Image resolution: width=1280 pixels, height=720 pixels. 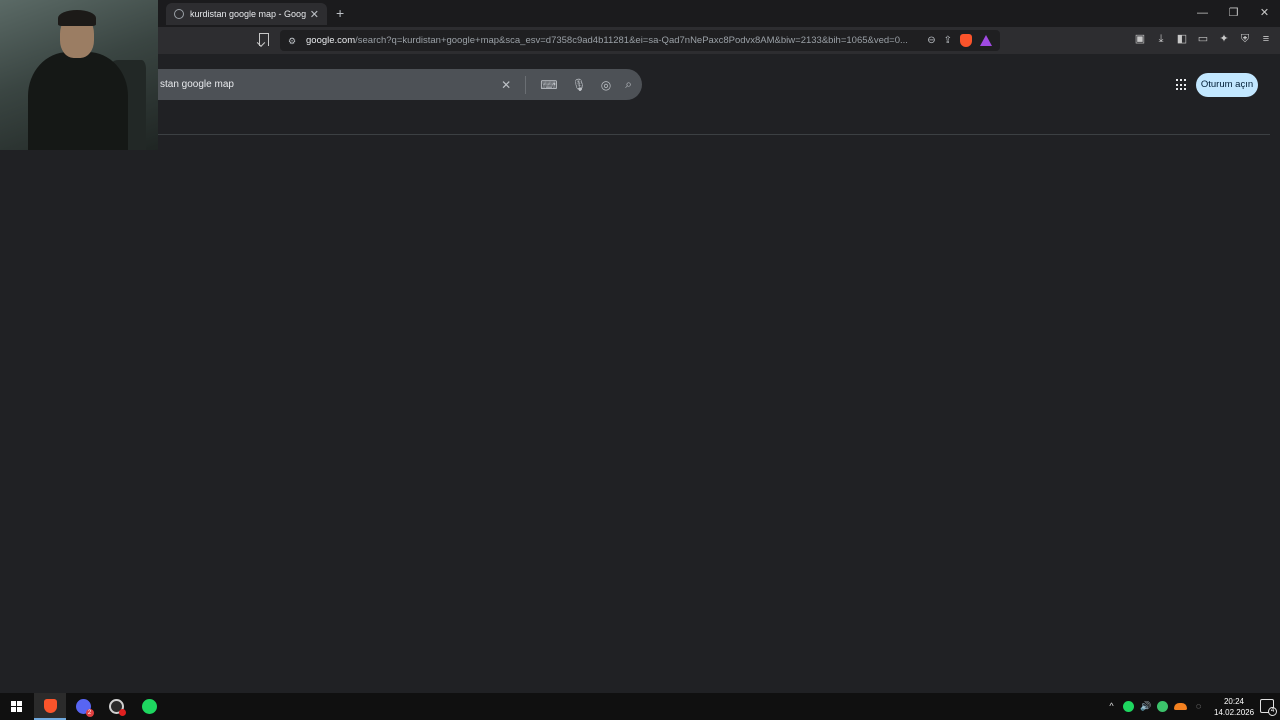 What do you see at coordinates (89, 713) in the screenshot?
I see `discord-badge: 2` at bounding box center [89, 713].